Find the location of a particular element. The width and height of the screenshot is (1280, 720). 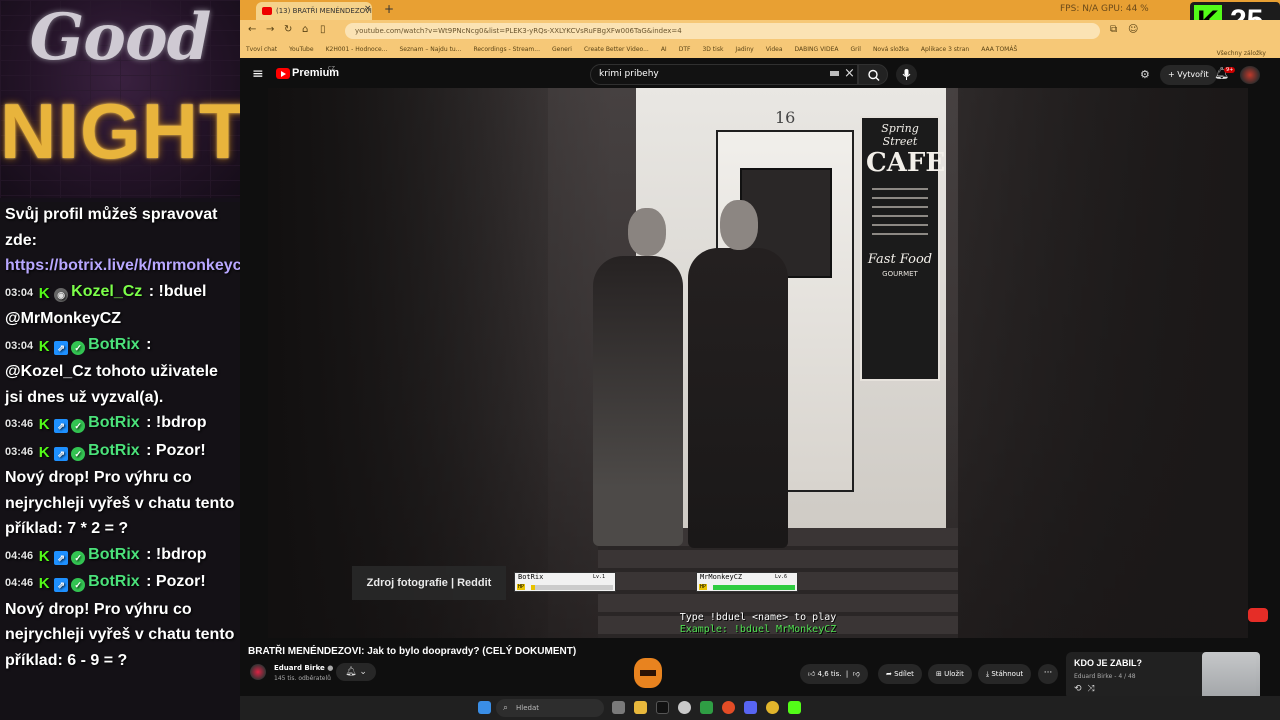

tab-youtube: (13) BRATŘI MENÉNDEZOVI is located at coordinates (314, 11).